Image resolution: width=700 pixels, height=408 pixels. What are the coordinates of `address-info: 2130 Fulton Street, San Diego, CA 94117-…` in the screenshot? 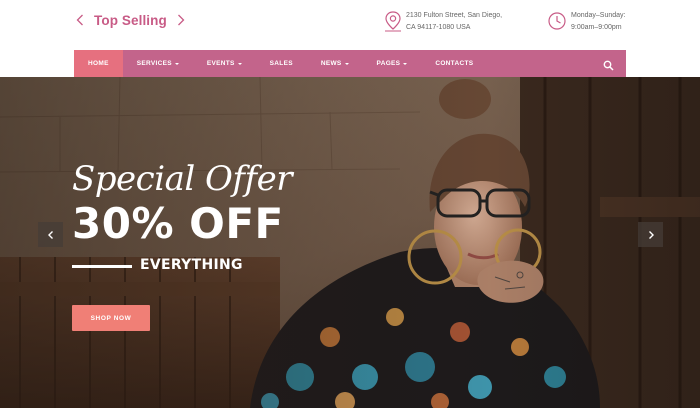 It's located at (442, 22).